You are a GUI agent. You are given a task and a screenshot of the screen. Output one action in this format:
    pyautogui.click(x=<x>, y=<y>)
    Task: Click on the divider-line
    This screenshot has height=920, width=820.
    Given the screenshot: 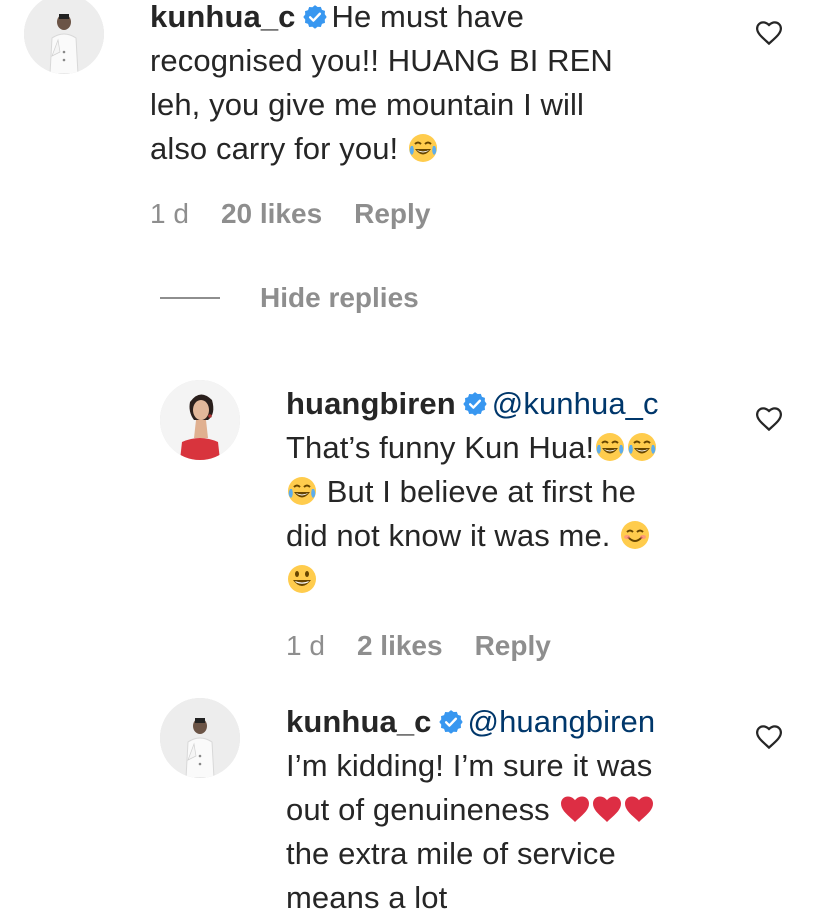 What is the action you would take?
    pyautogui.click(x=190, y=298)
    